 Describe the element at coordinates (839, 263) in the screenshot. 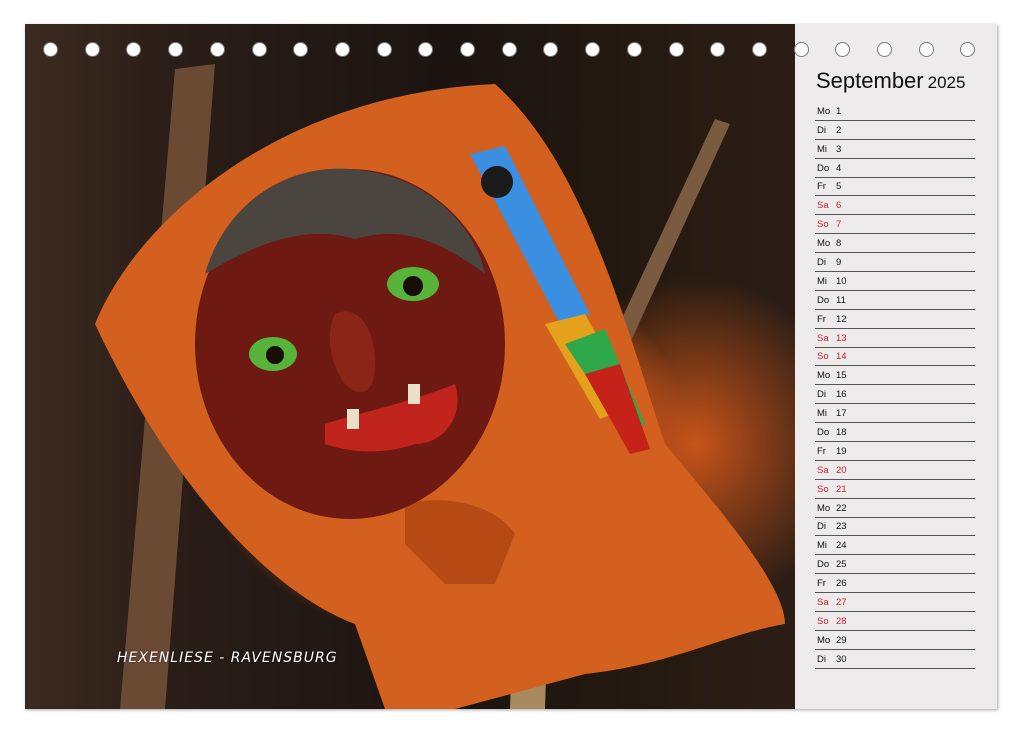

I see `day-number: 9` at that location.